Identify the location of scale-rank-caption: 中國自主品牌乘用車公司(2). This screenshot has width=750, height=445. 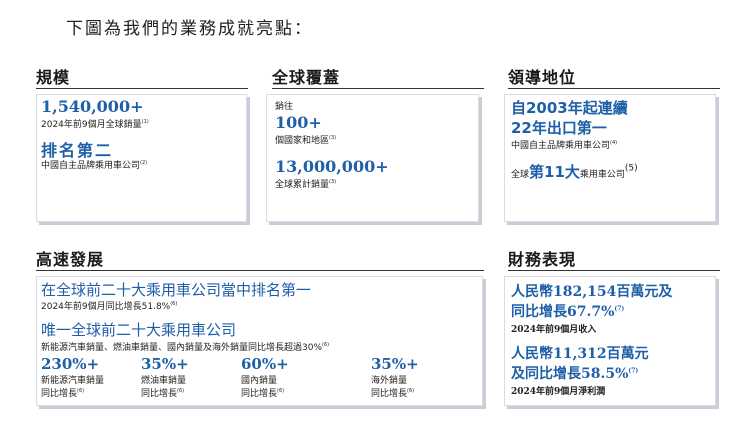
(94, 165).